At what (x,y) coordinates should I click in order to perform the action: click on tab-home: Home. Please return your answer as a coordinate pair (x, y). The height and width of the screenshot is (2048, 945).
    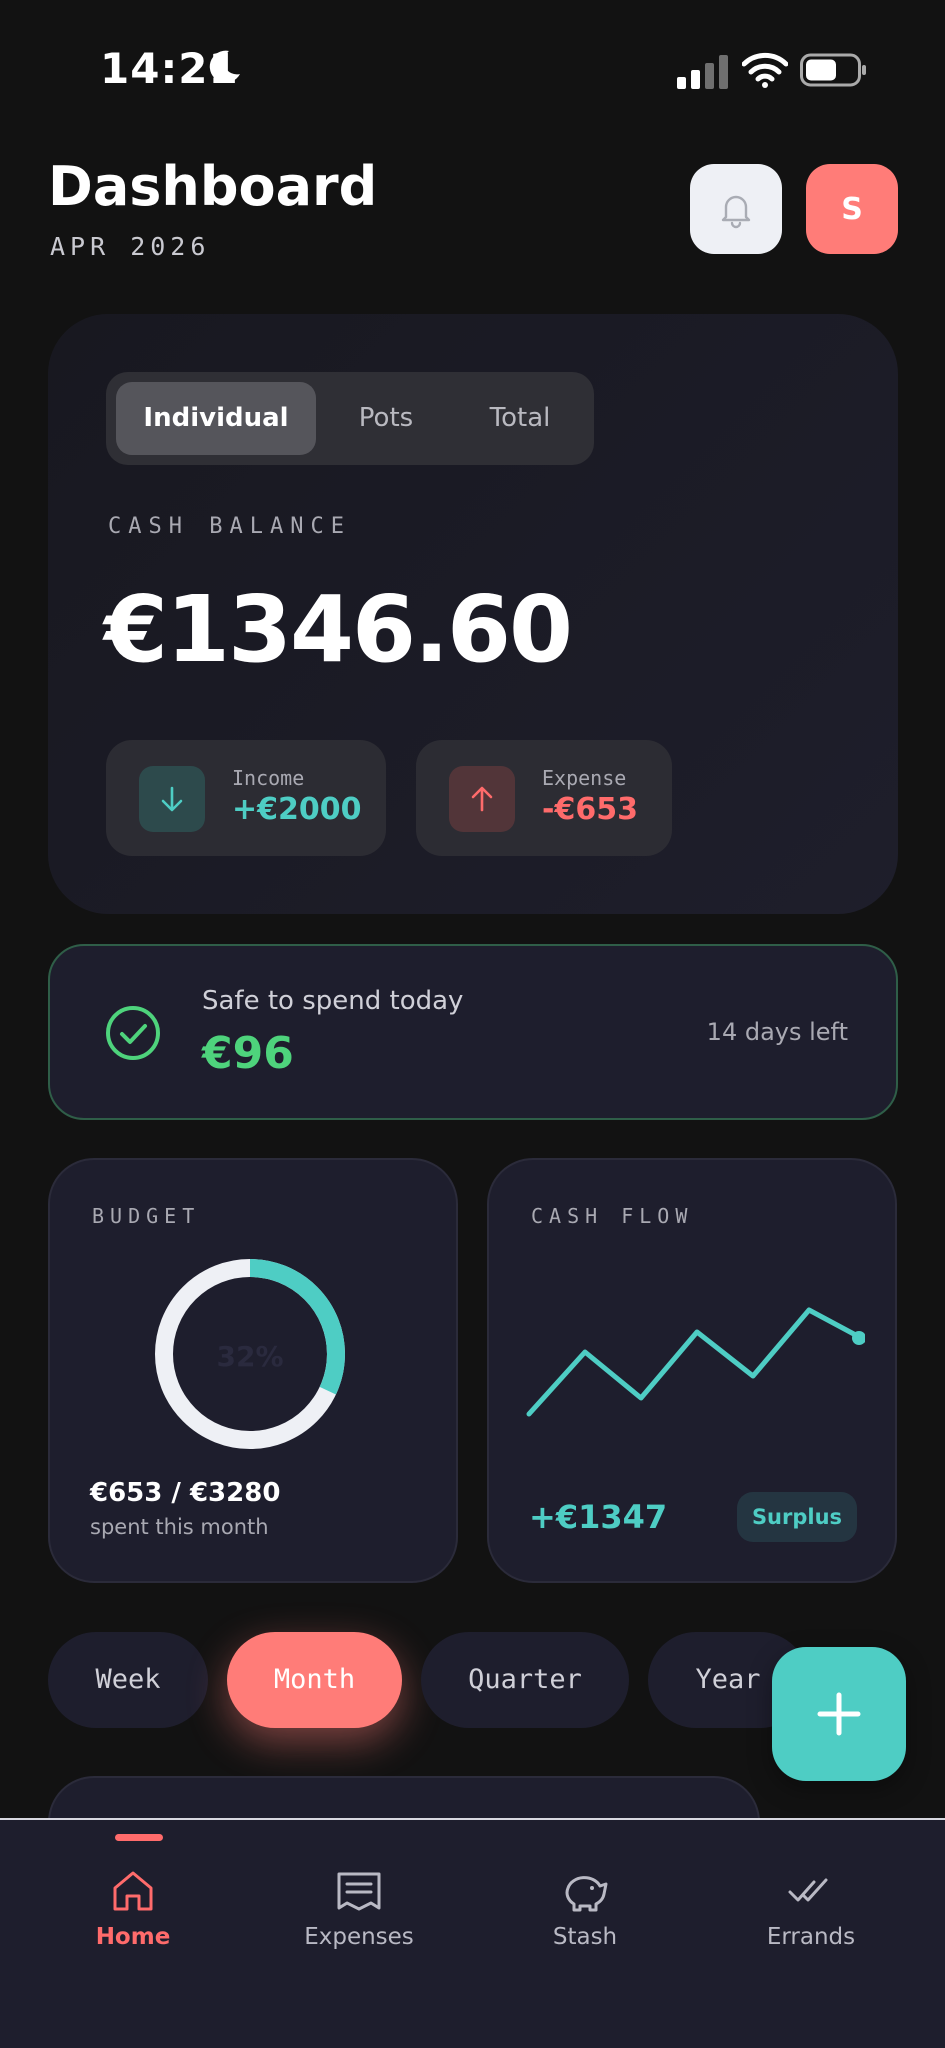
    Looking at the image, I should click on (133, 1910).